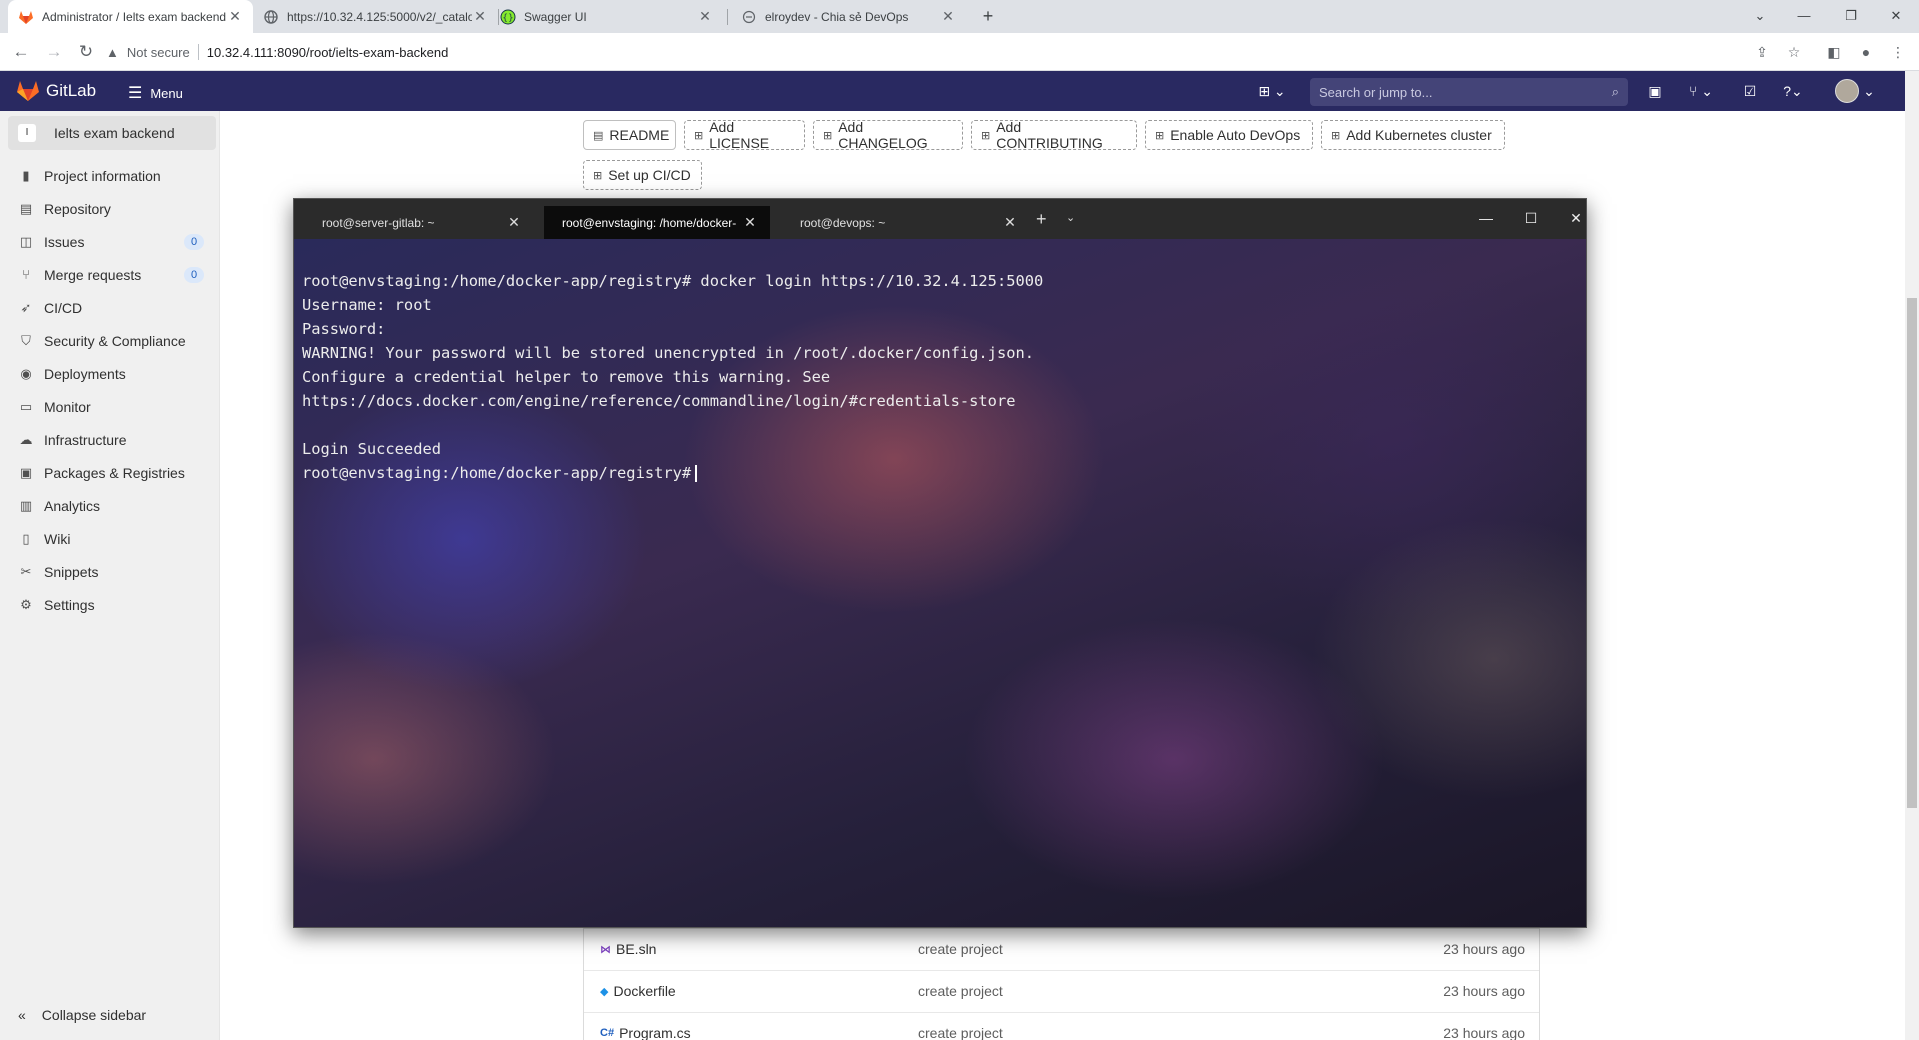 The height and width of the screenshot is (1040, 1919). Describe the element at coordinates (112, 133) in the screenshot. I see `sidebar-project: I Ielts exam backend` at that location.